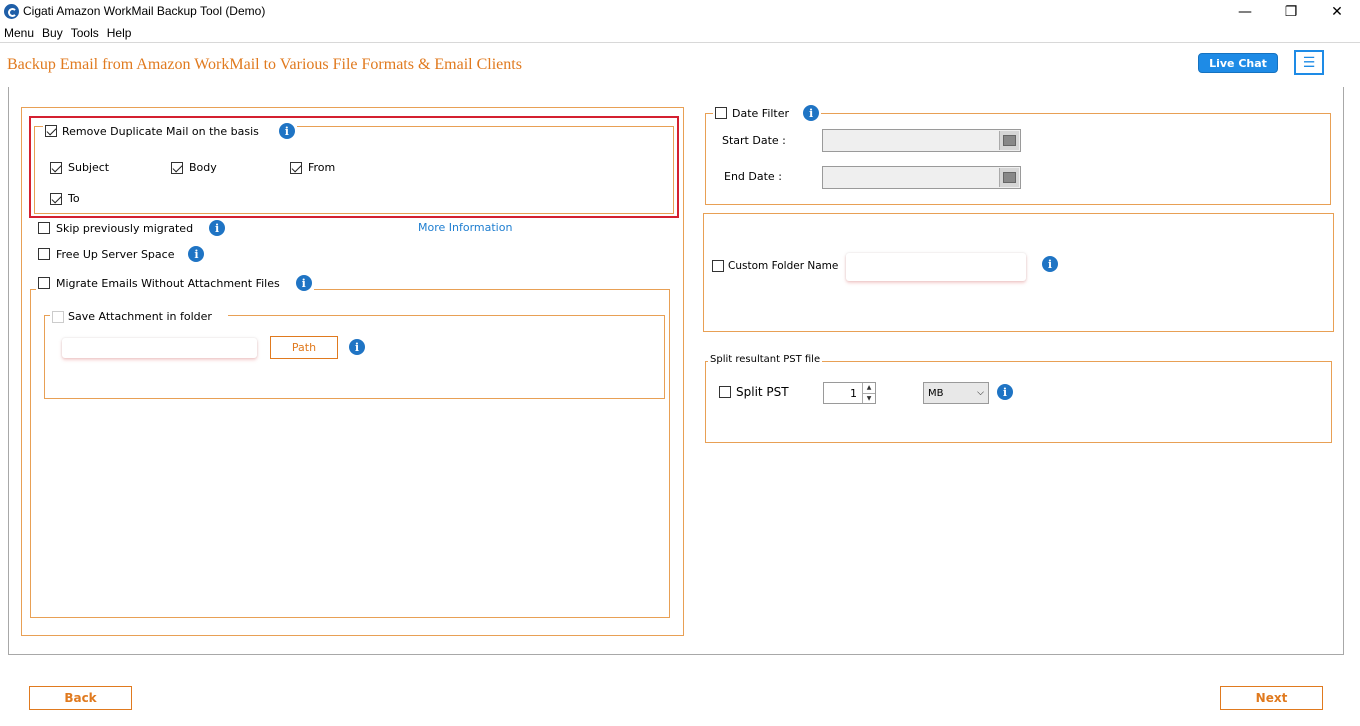  Describe the element at coordinates (65, 198) in the screenshot. I see `option-to: To` at that location.